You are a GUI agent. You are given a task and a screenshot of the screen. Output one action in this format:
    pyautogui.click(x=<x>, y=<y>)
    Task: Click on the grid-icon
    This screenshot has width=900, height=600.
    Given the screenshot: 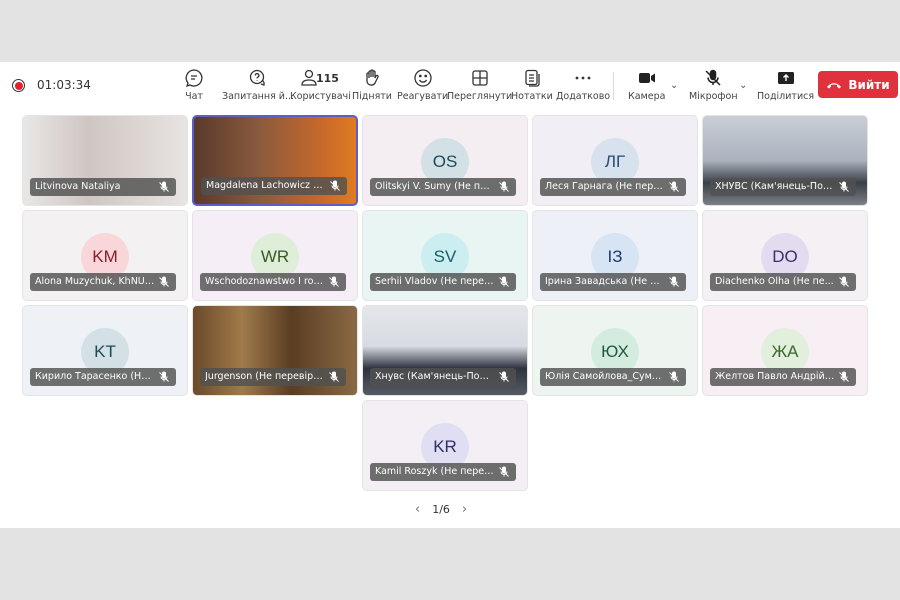 What is the action you would take?
    pyautogui.click(x=479, y=78)
    